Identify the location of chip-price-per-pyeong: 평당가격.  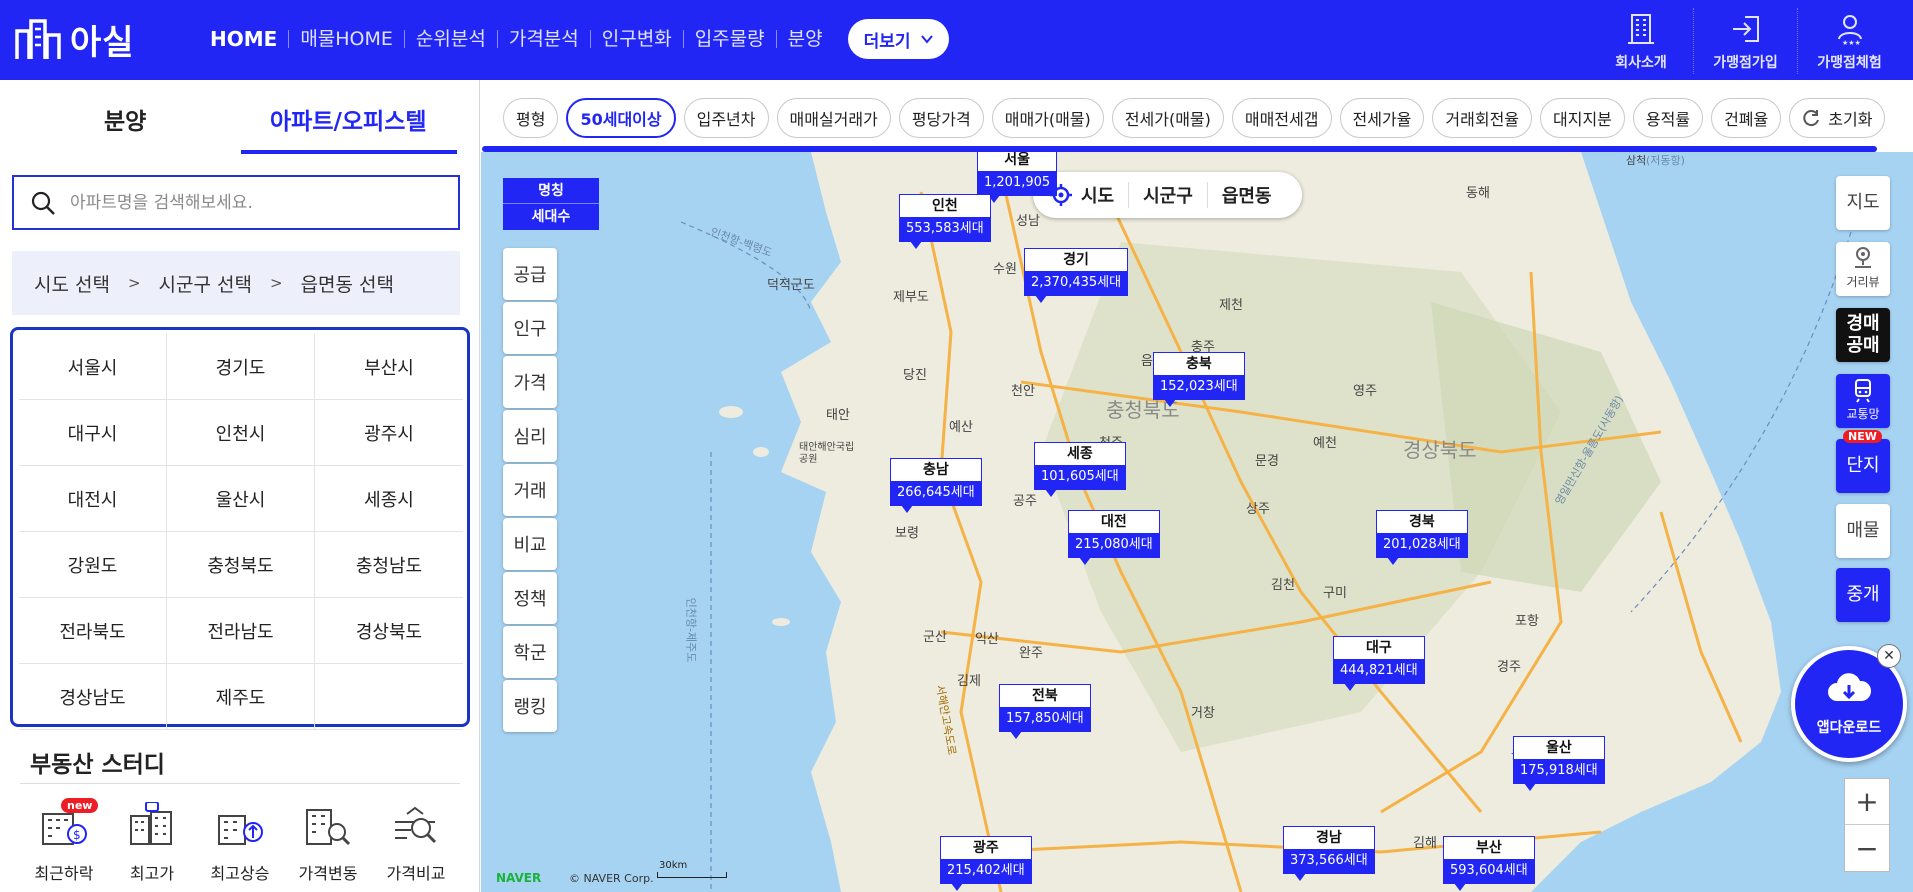
(941, 118).